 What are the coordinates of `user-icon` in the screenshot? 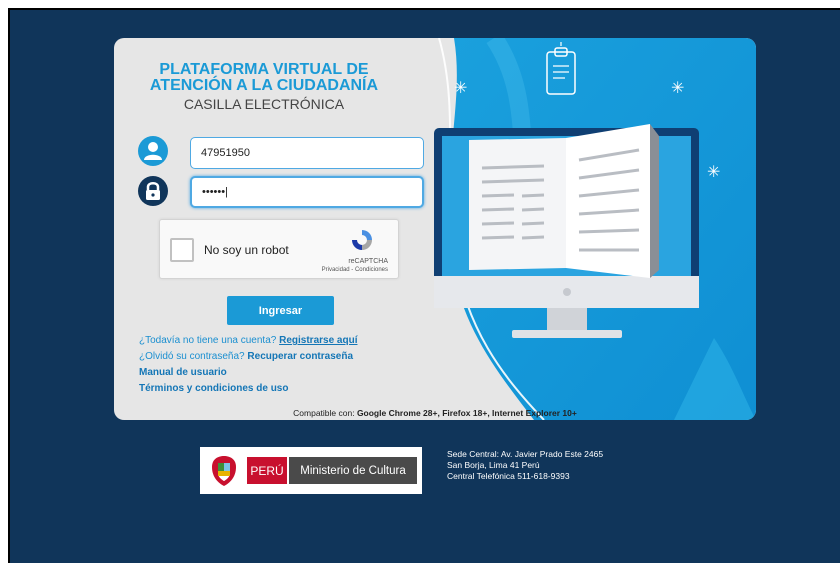 It's located at (153, 151).